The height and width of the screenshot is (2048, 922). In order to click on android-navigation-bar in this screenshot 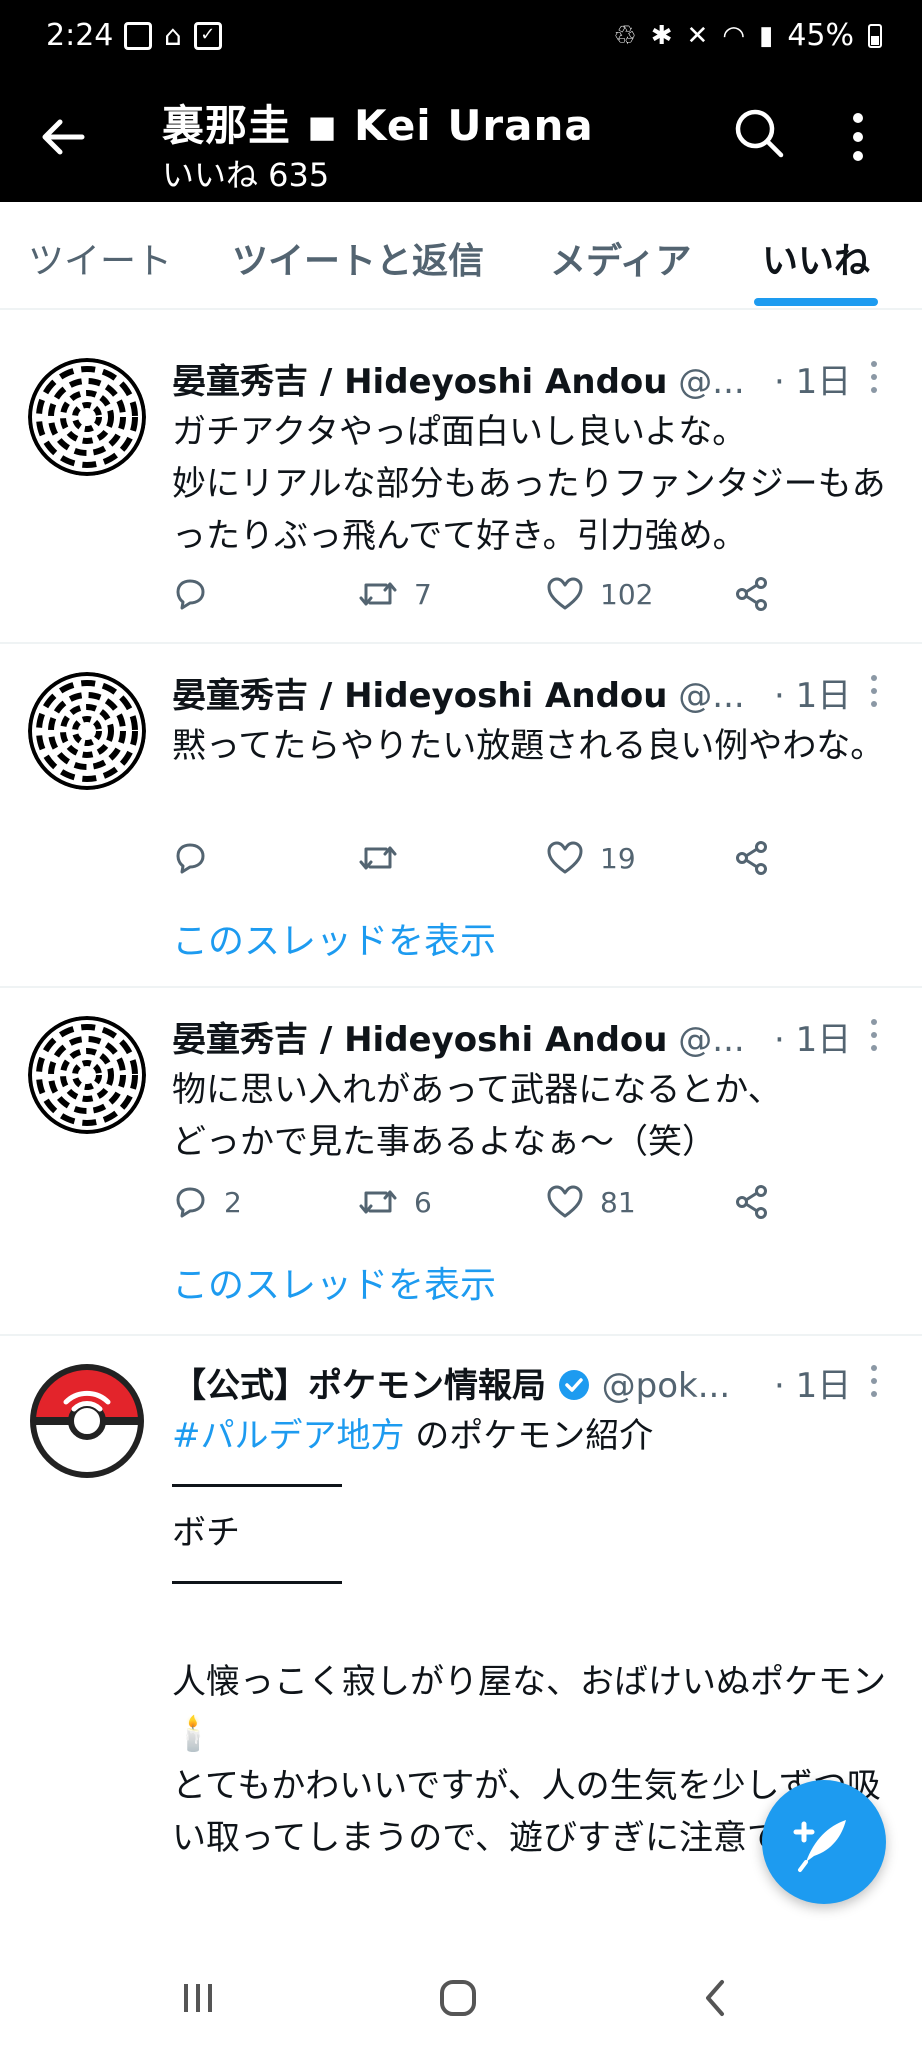, I will do `click(461, 1996)`.